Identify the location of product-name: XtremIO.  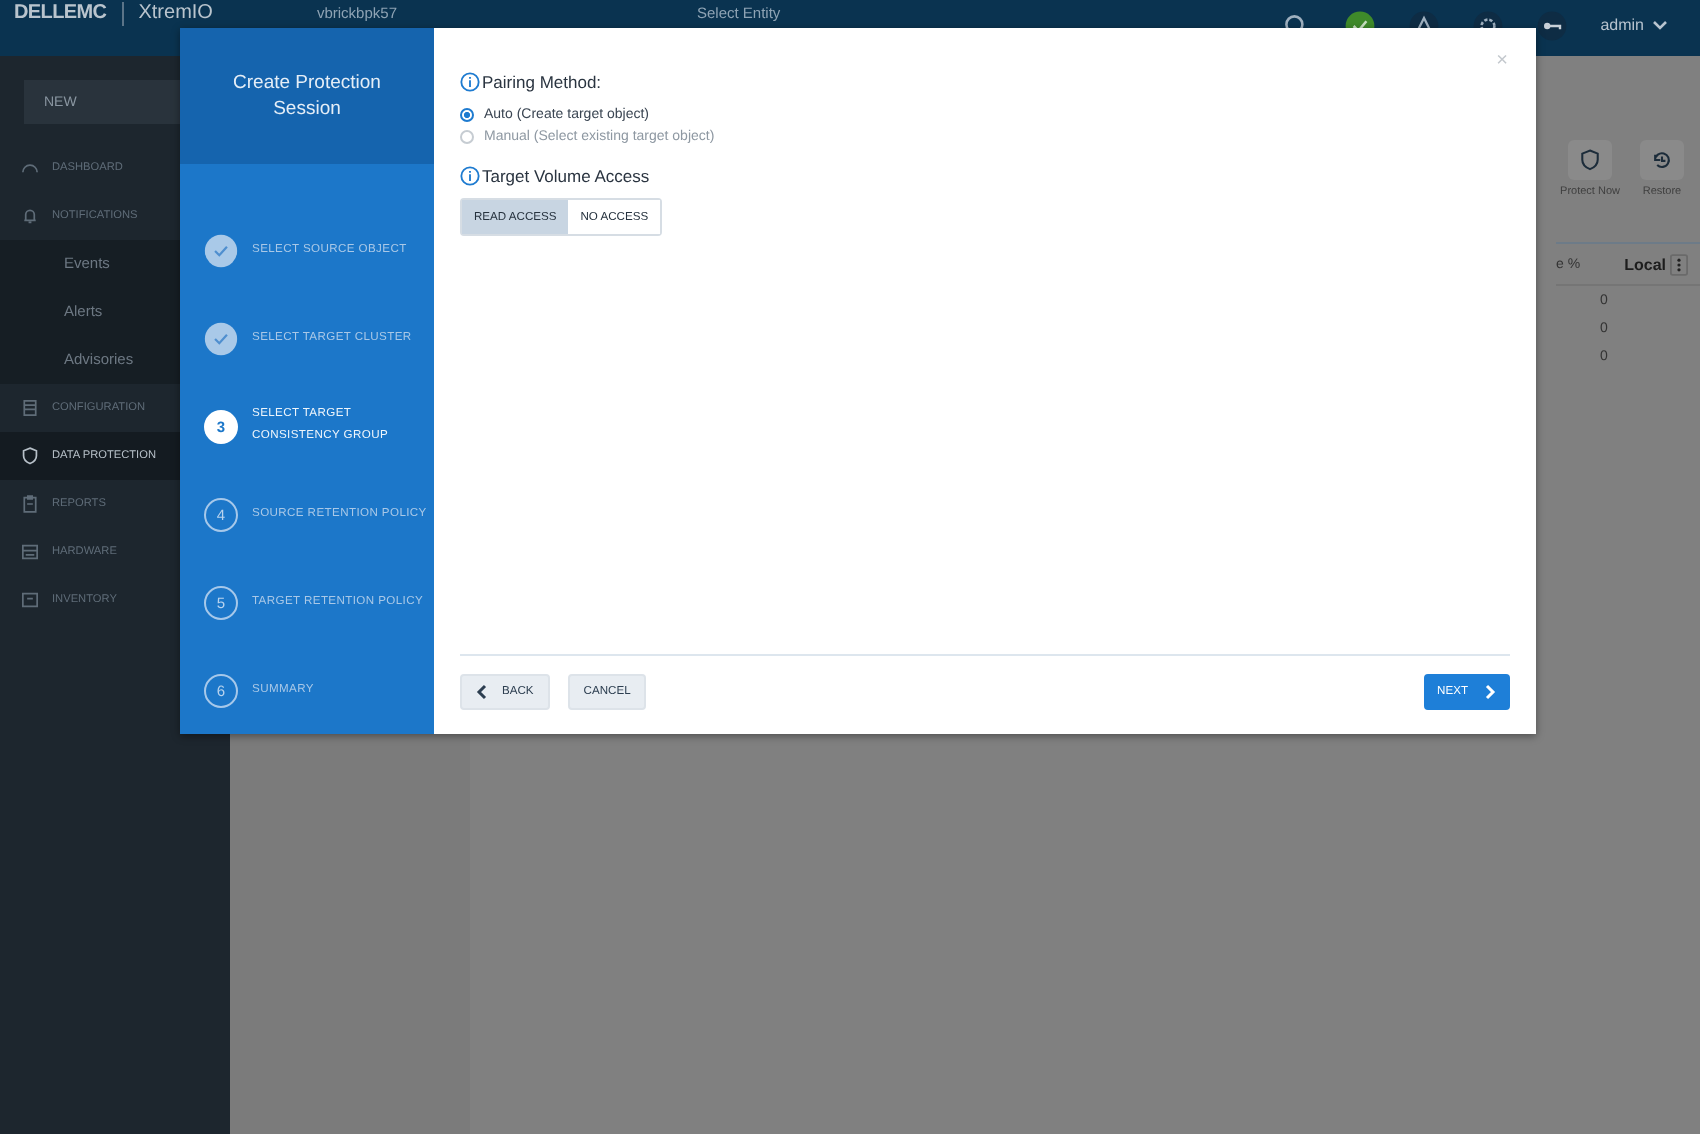
(167, 14).